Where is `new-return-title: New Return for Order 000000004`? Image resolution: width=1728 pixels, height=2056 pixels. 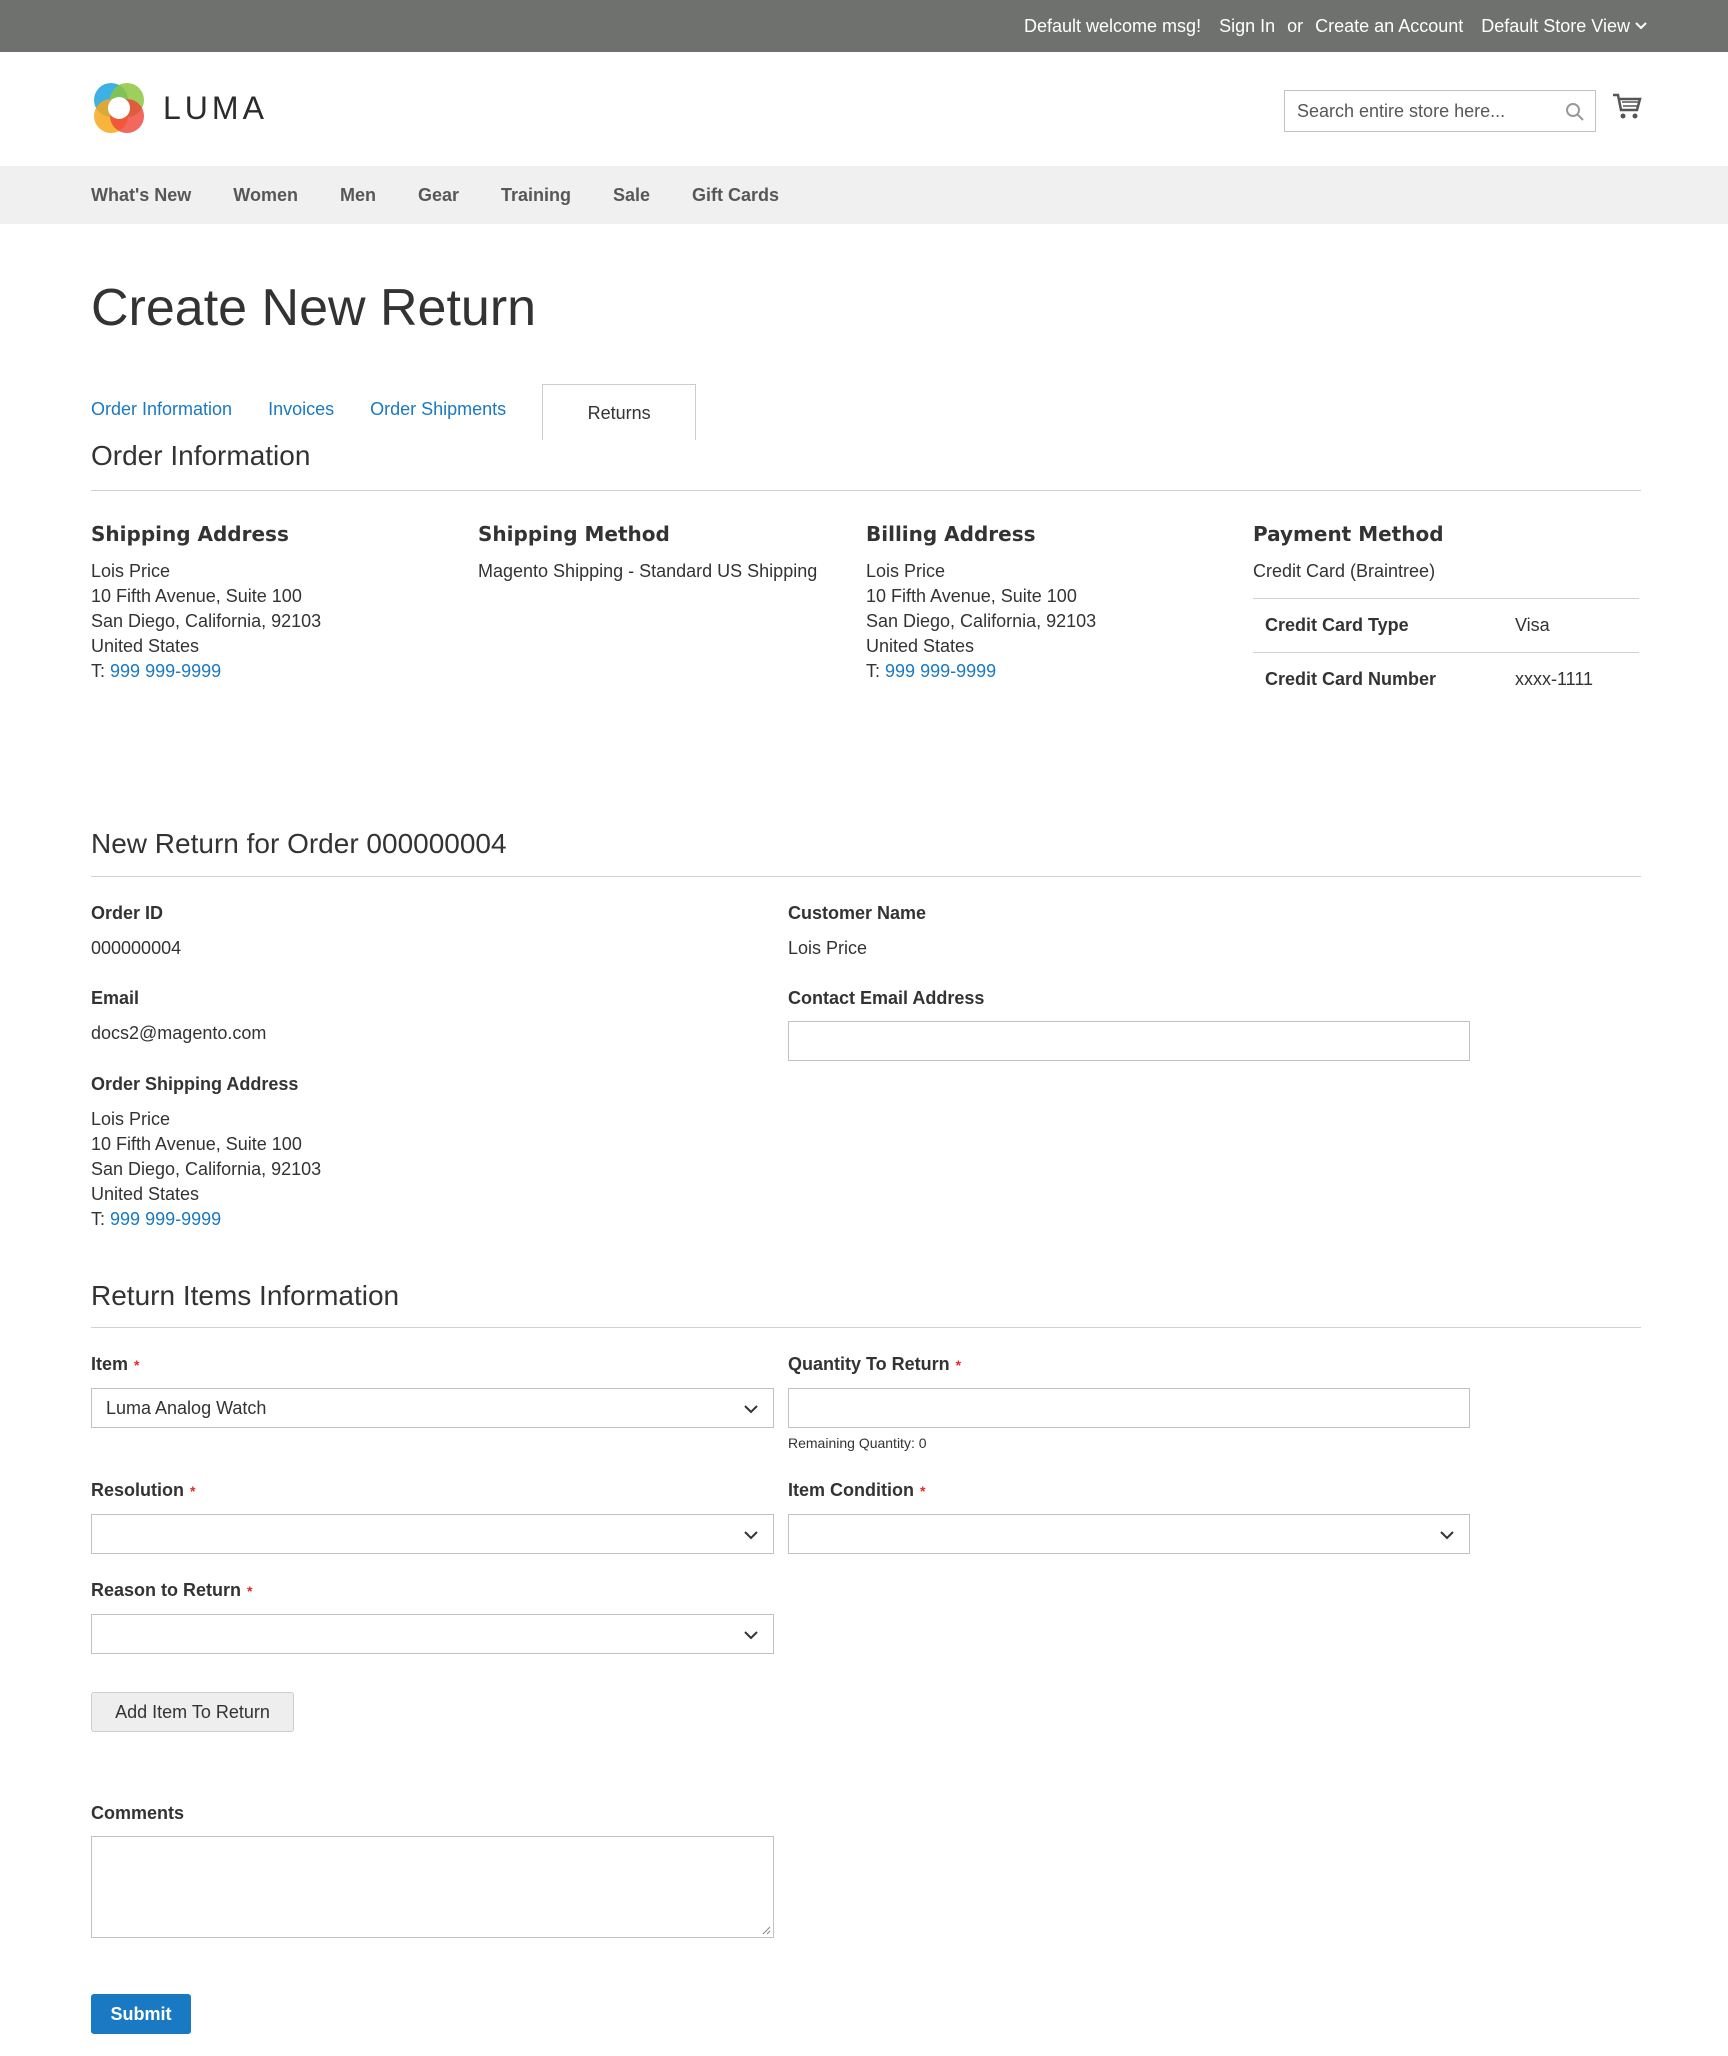
new-return-title: New Return for Order 000000004 is located at coordinates (299, 844).